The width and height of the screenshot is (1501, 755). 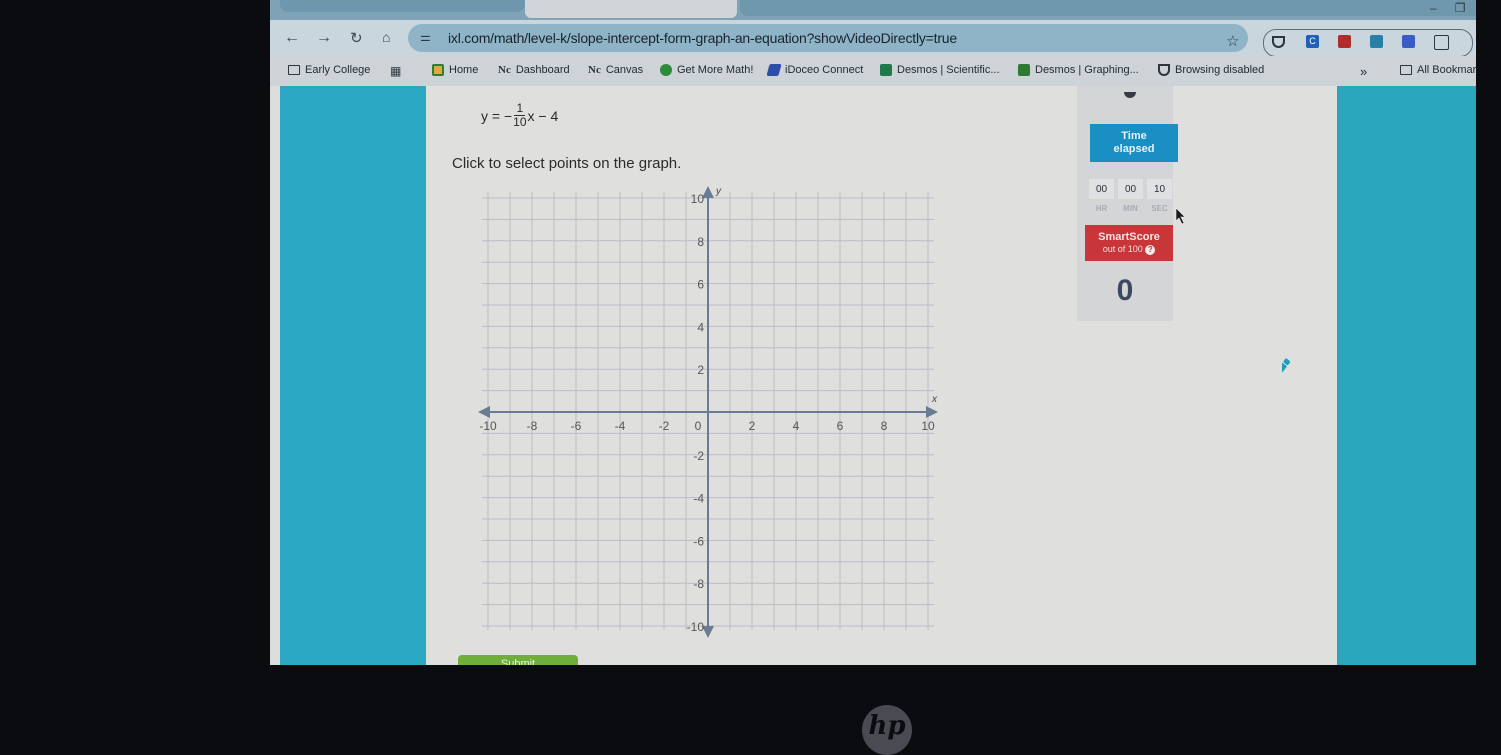 What do you see at coordinates (324, 38) in the screenshot?
I see `forward-icon: →` at bounding box center [324, 38].